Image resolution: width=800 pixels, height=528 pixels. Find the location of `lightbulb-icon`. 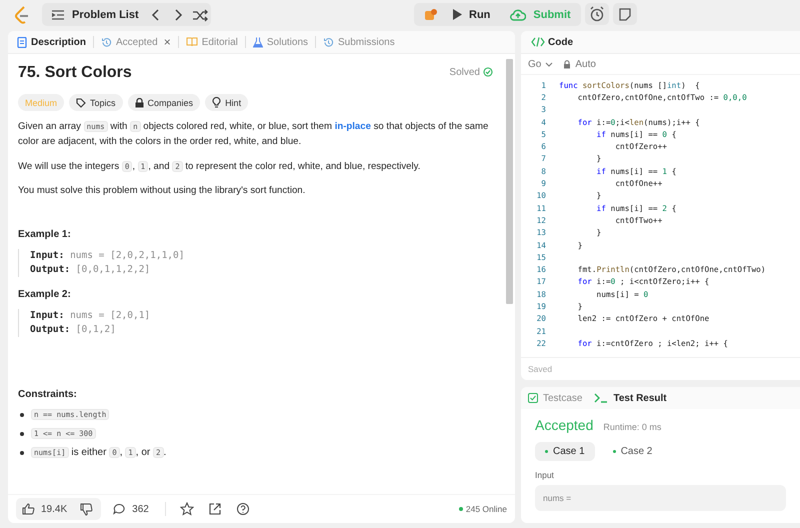

lightbulb-icon is located at coordinates (217, 102).